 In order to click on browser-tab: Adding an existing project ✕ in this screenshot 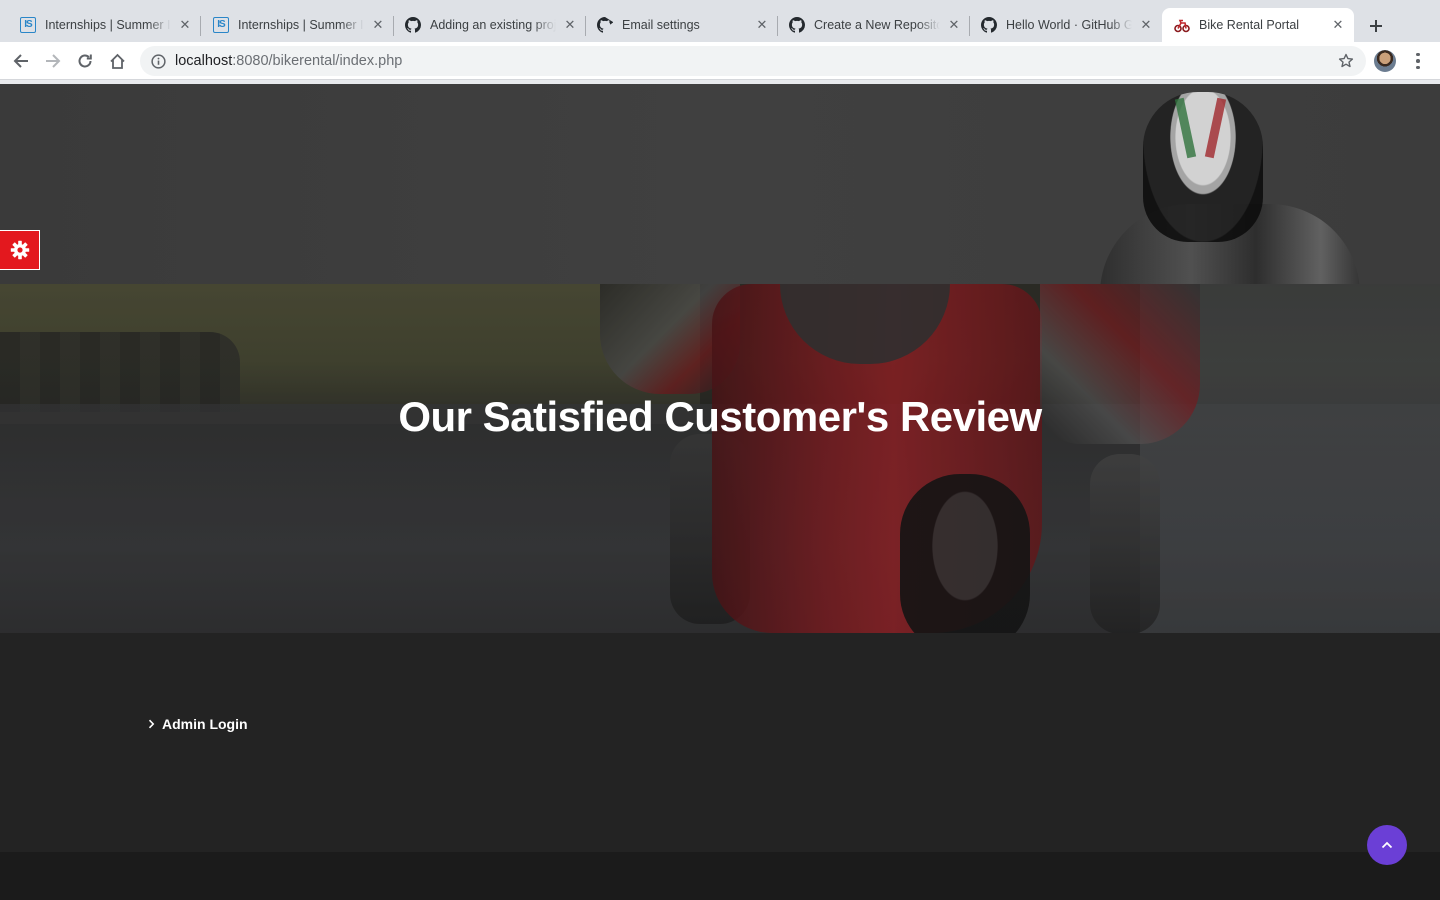, I will do `click(489, 25)`.